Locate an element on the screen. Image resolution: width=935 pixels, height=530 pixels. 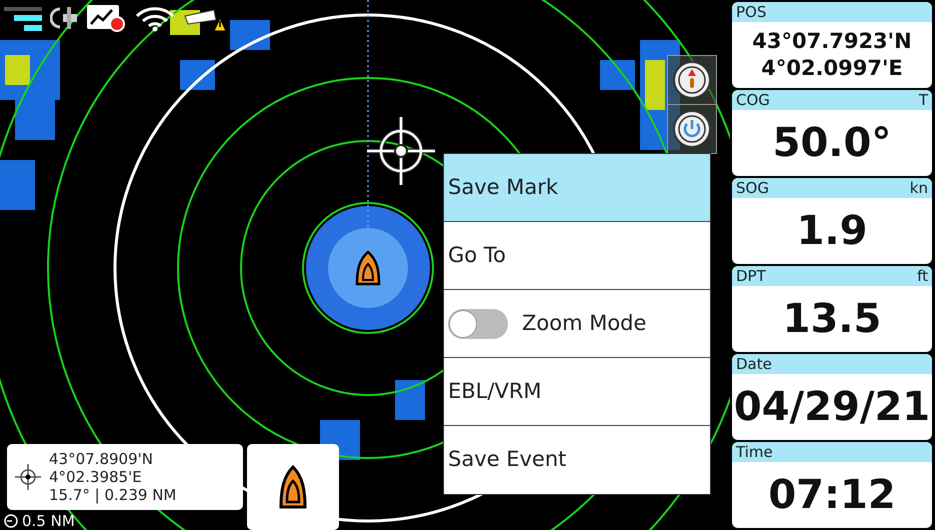
cursor-info-line: 4°02.3985'E is located at coordinates (96, 477).